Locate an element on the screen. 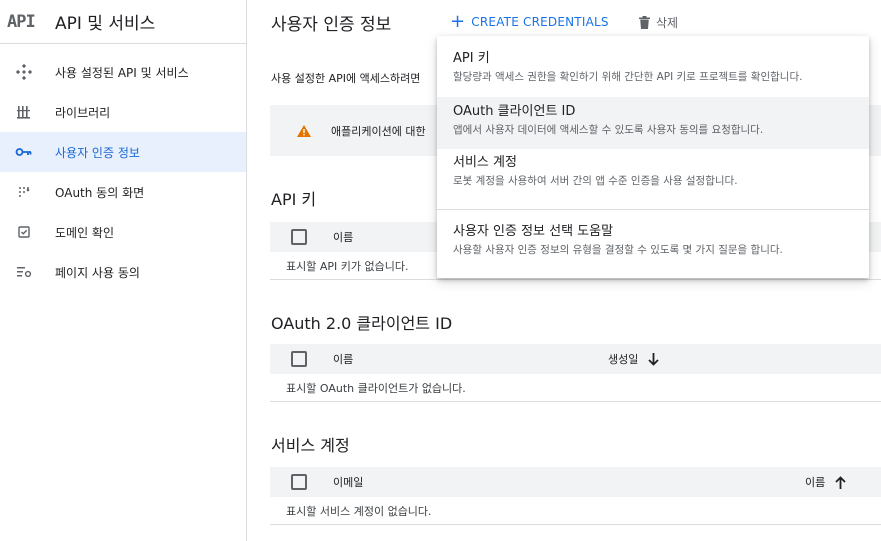  menu-item-desc: 로봇 계정을 사용하여 서버 간의 앱 수준 인증을 사용 설정합니다. is located at coordinates (595, 181).